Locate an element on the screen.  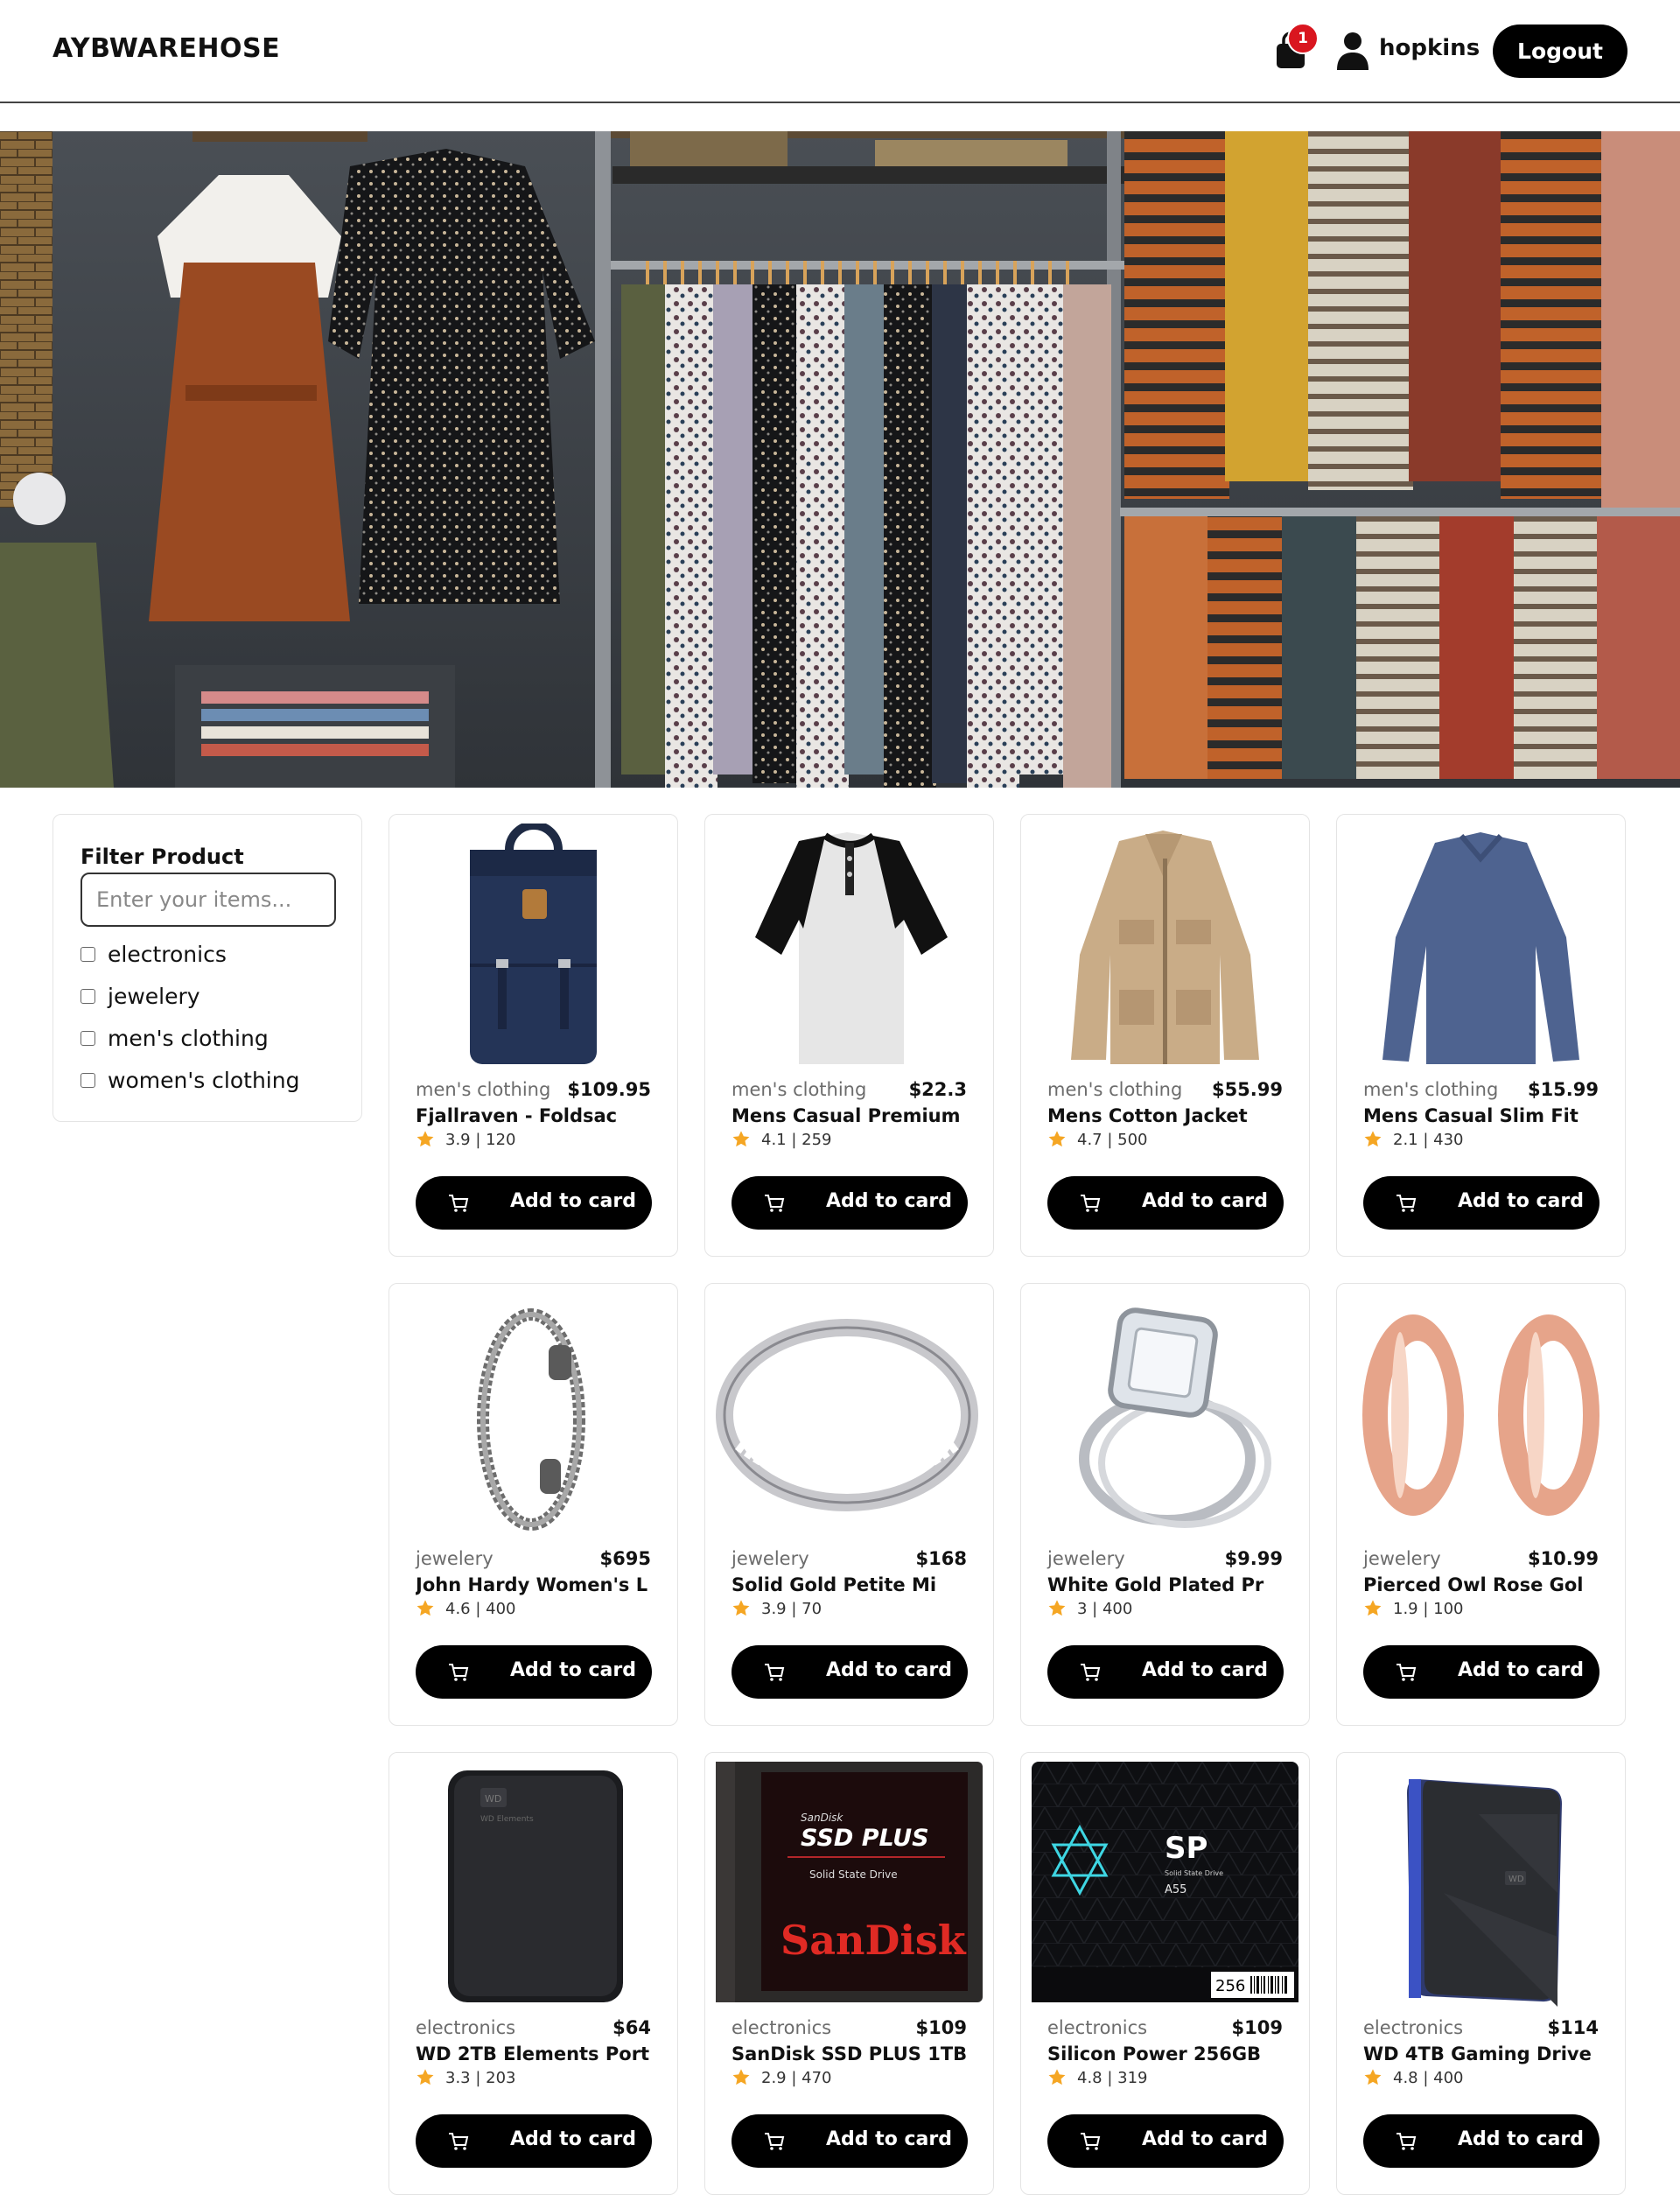
backpack-image is located at coordinates (533, 944).